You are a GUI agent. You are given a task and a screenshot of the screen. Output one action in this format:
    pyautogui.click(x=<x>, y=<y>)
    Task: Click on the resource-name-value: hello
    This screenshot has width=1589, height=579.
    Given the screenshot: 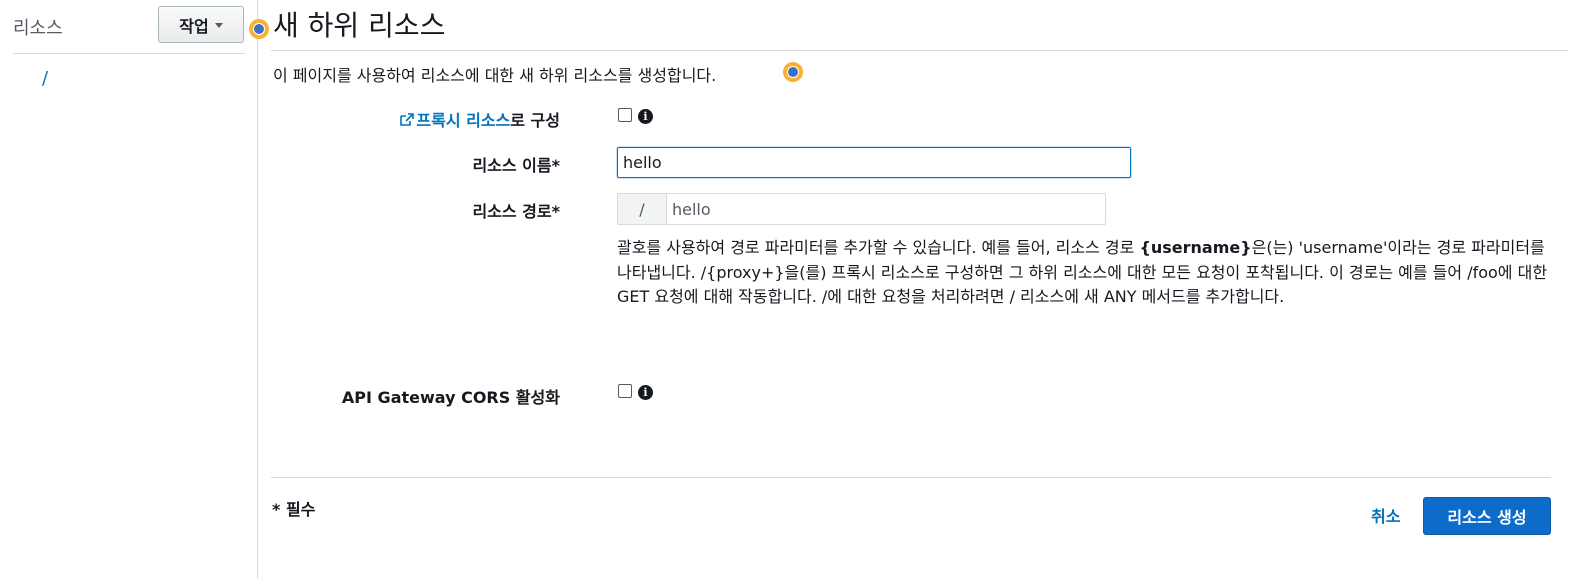 What is the action you would take?
    pyautogui.click(x=642, y=162)
    